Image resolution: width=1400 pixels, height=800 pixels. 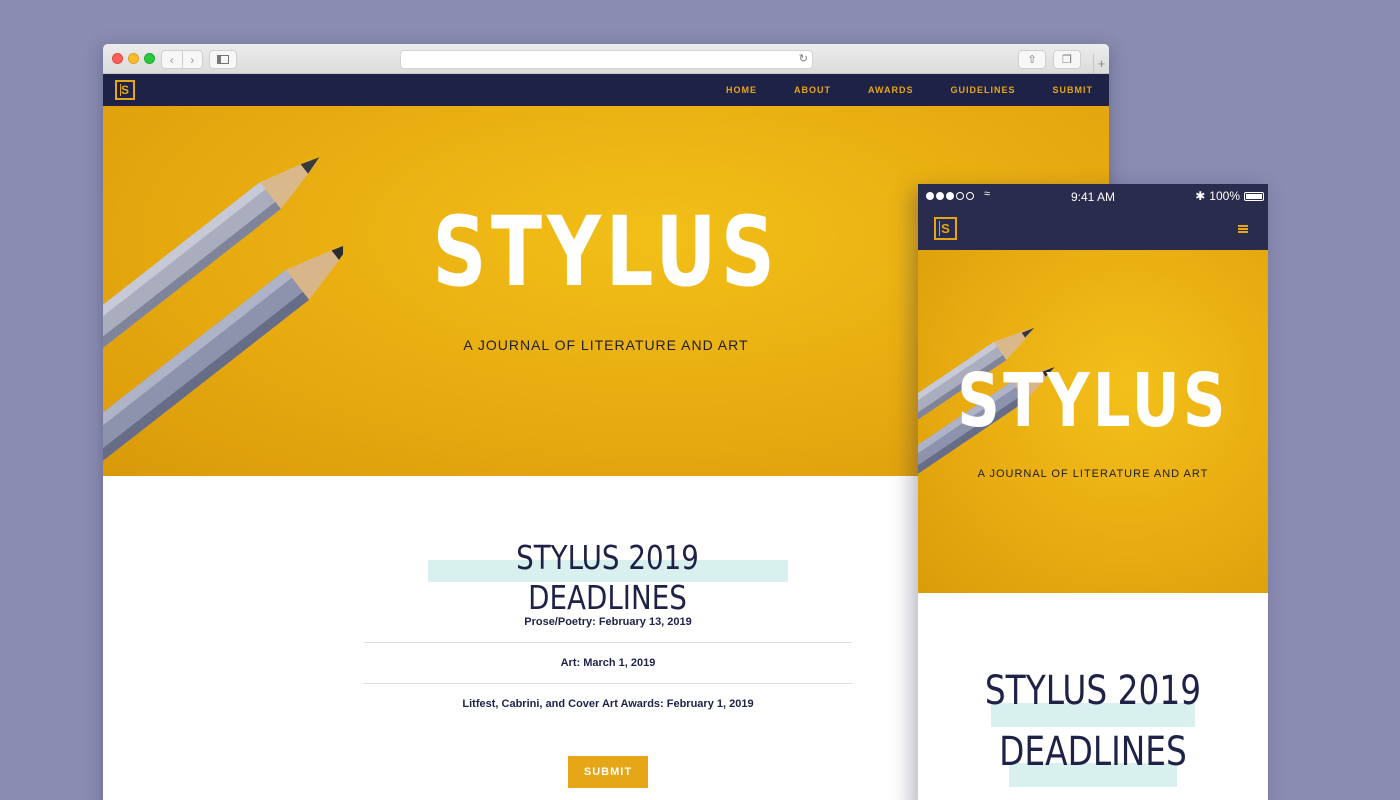 I want to click on battery-percent: 100%, so click(x=1224, y=196).